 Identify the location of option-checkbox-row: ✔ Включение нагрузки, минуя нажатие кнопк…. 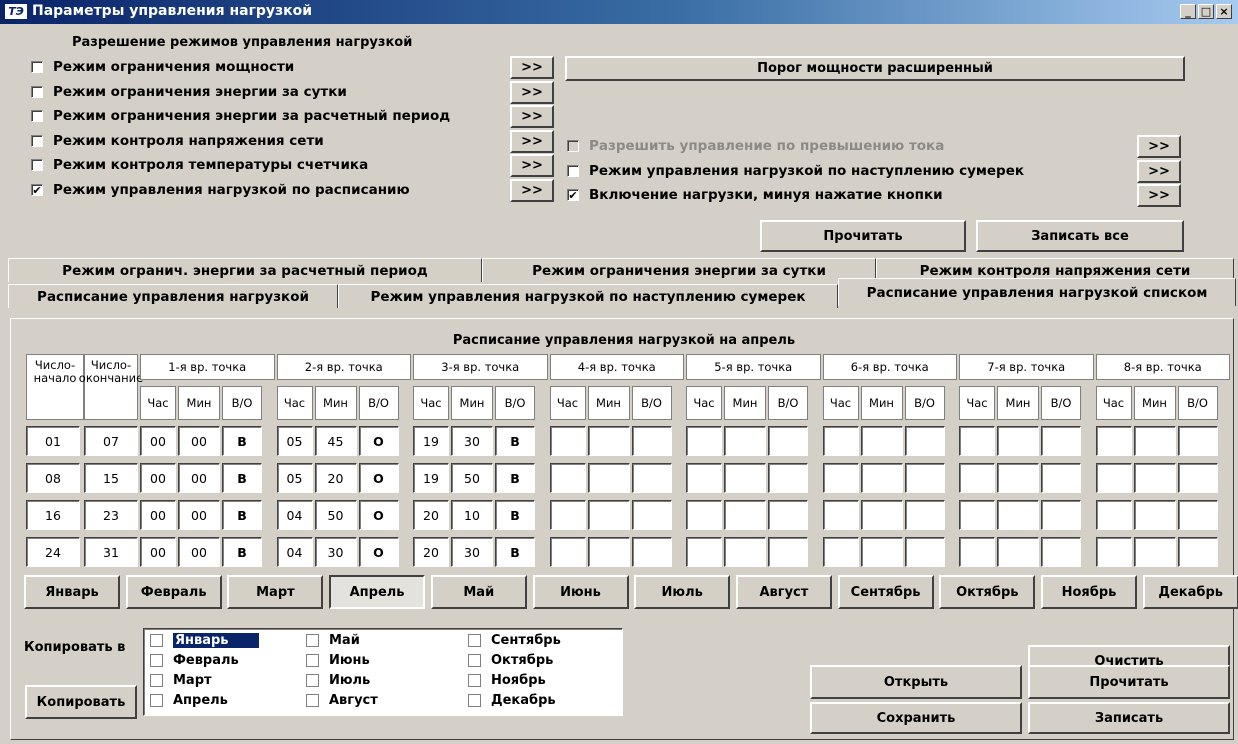
(755, 195).